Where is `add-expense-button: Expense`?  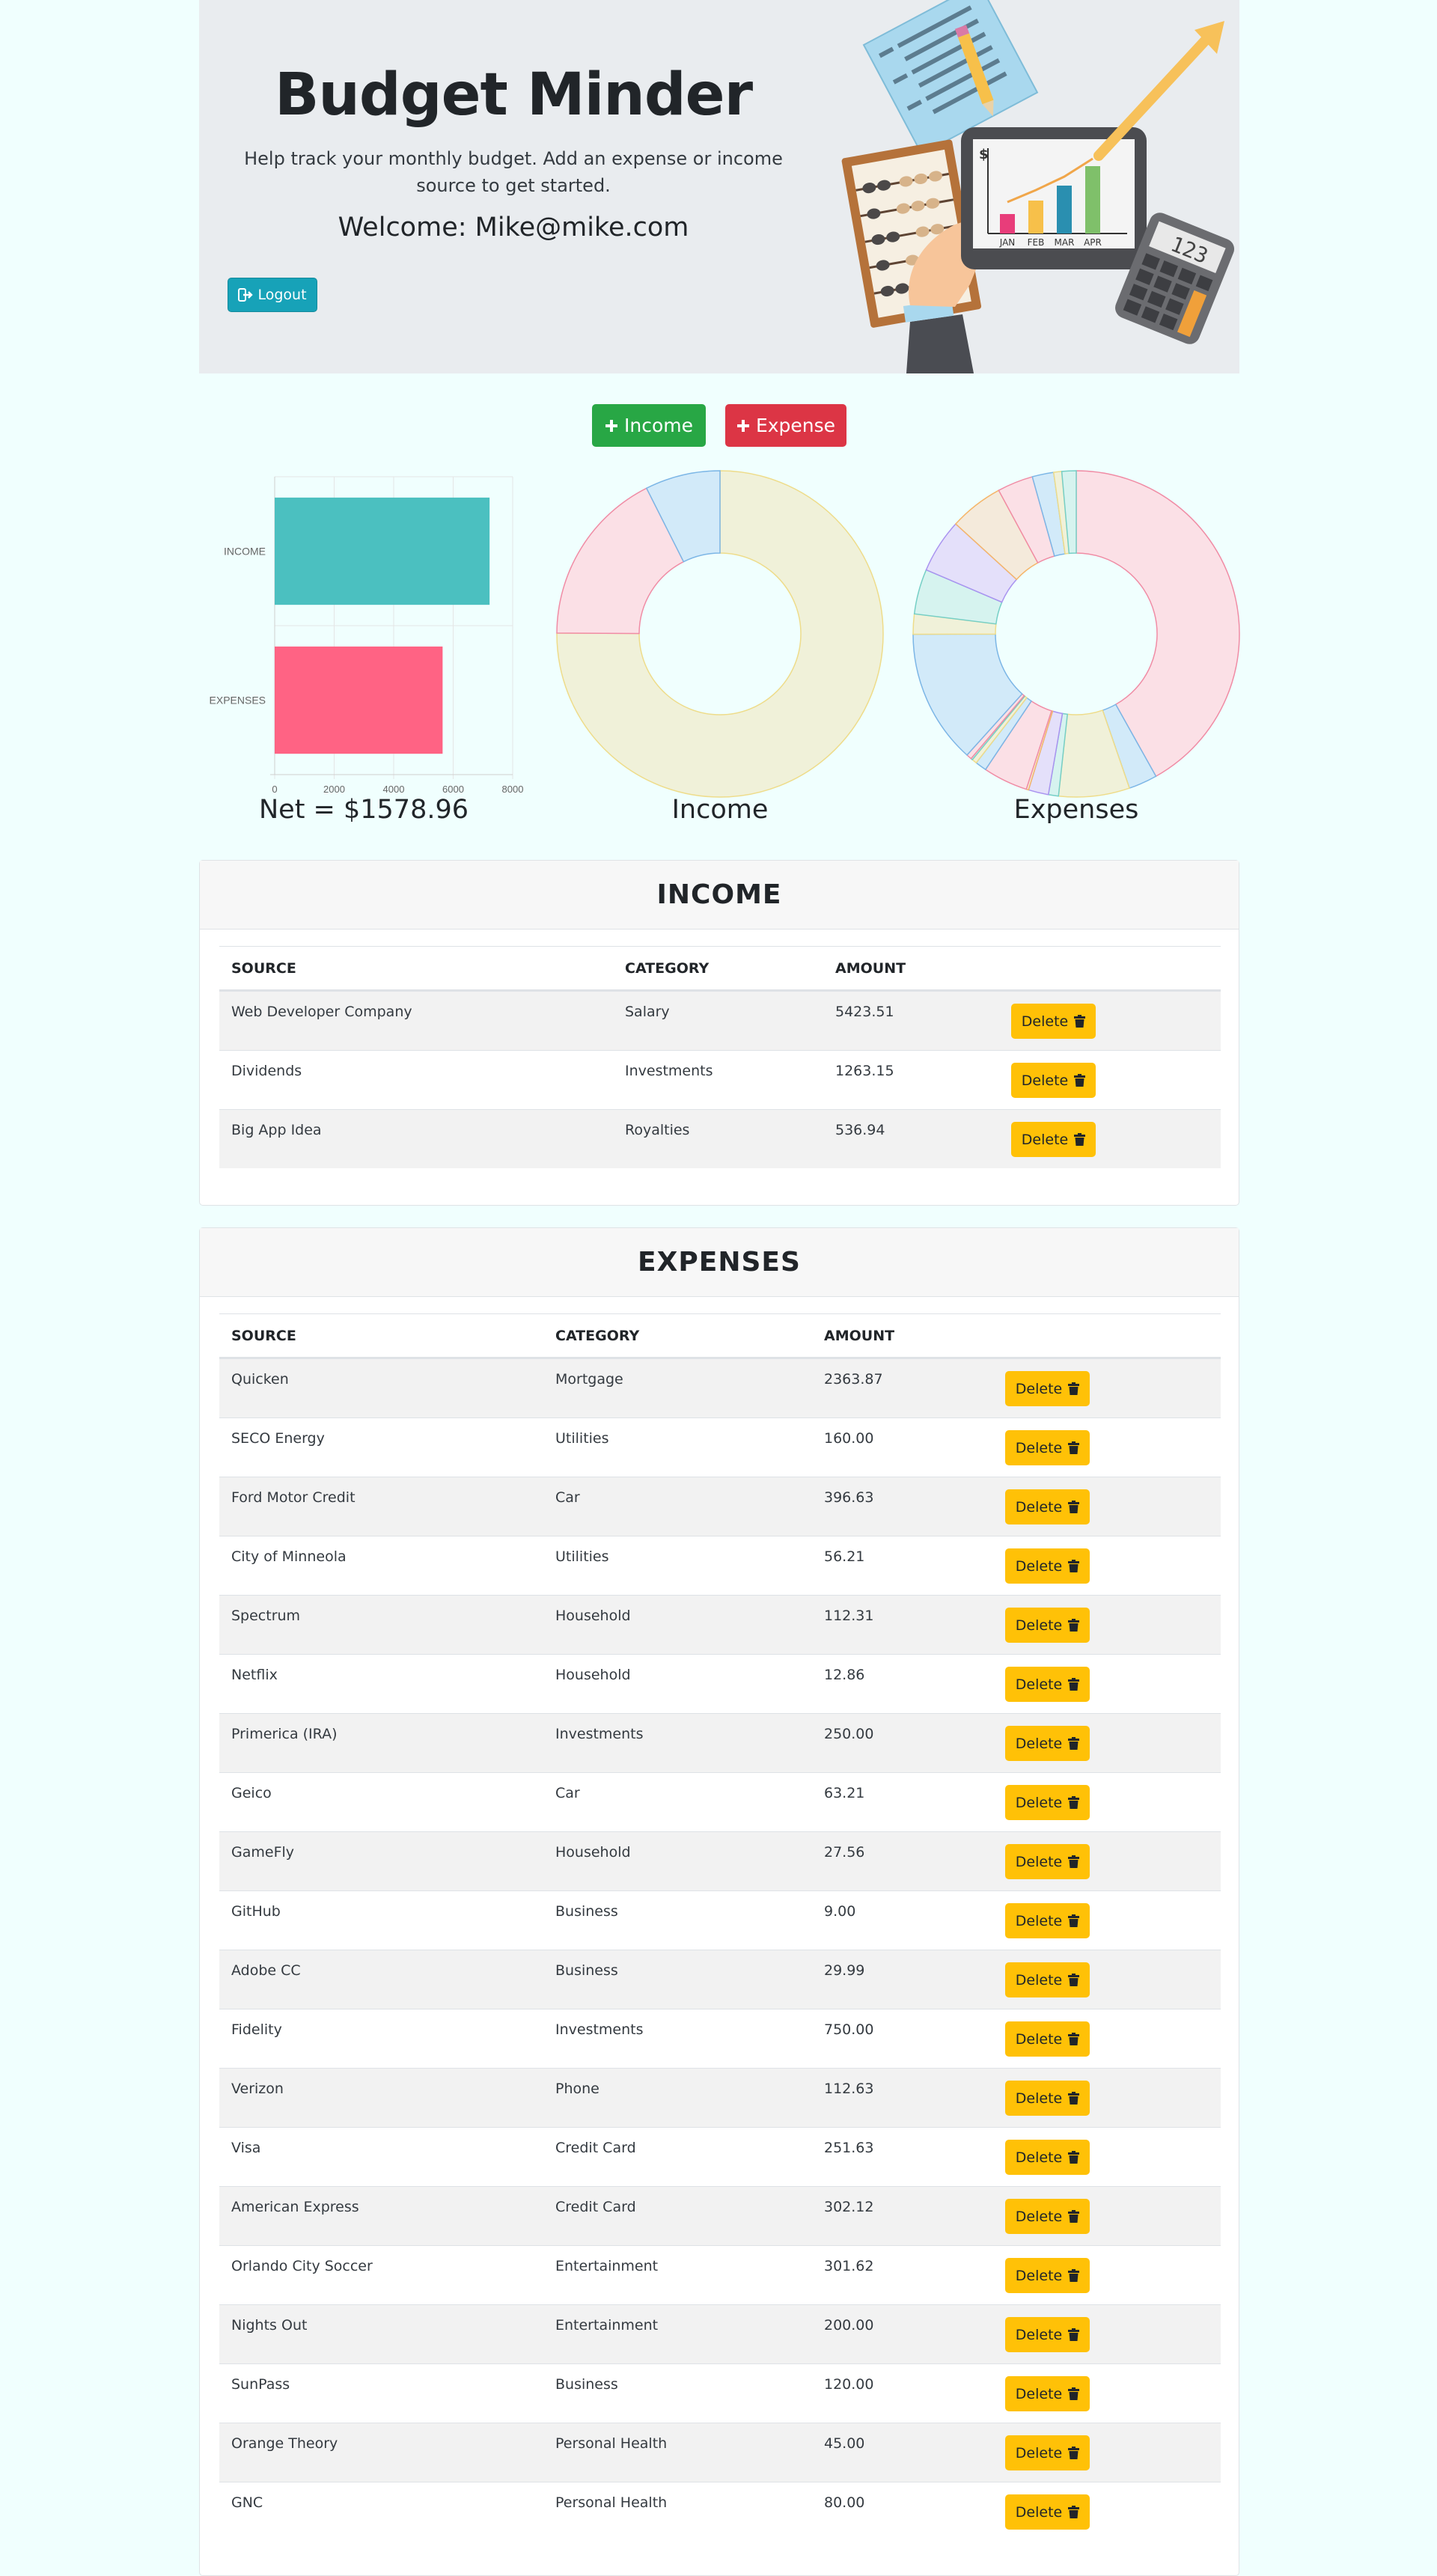 add-expense-button: Expense is located at coordinates (785, 426).